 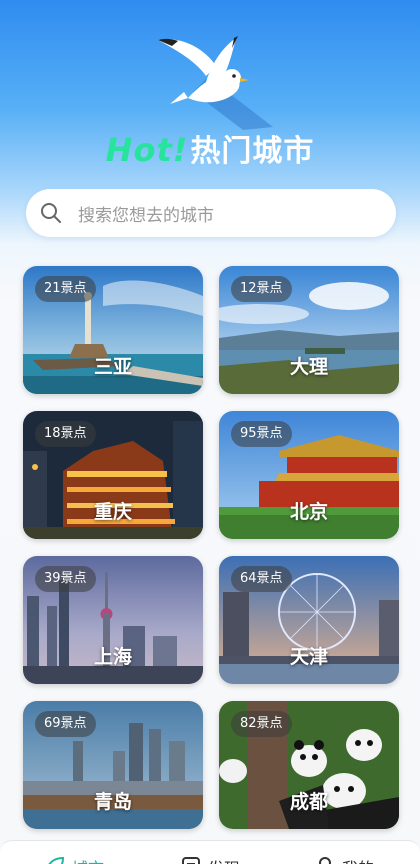 I want to click on page-title: Hot!热门城市, so click(x=210, y=148).